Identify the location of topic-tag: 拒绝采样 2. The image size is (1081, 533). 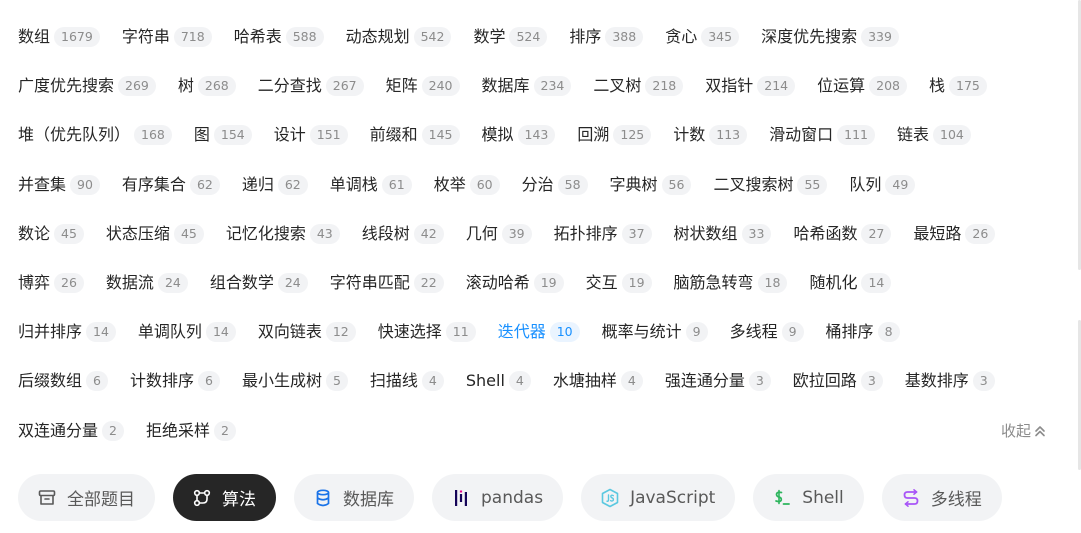
(191, 431).